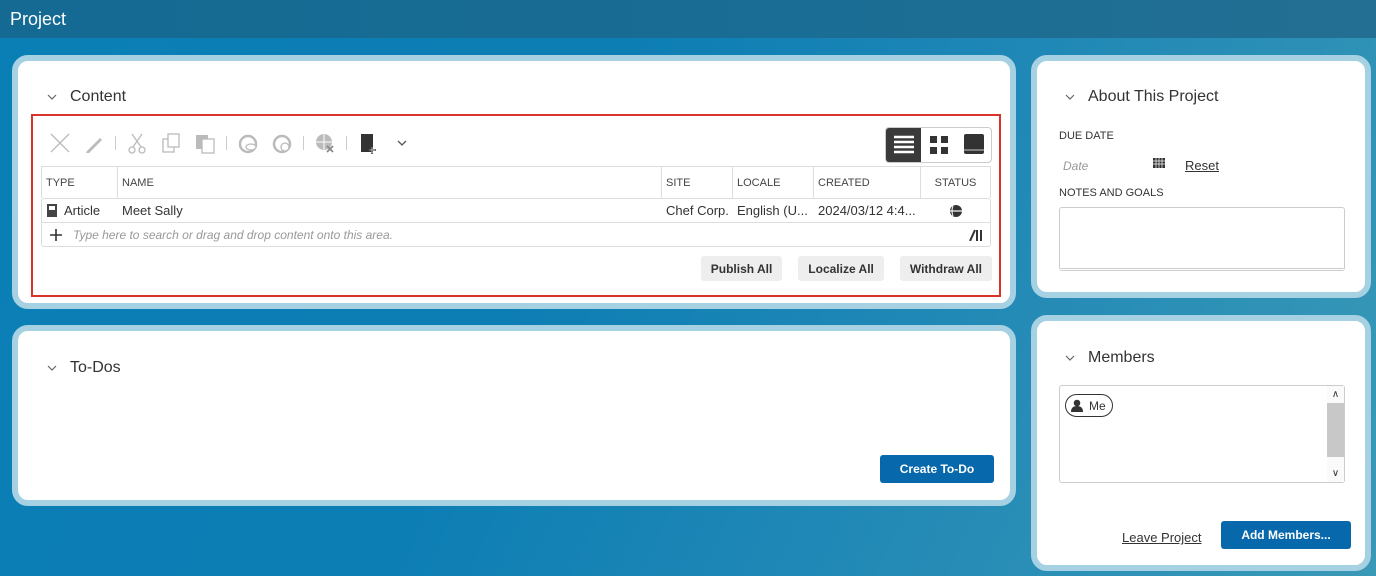 Image resolution: width=1376 pixels, height=576 pixels. Describe the element at coordinates (152, 210) in the screenshot. I see `cell-name: Meet Sally` at that location.